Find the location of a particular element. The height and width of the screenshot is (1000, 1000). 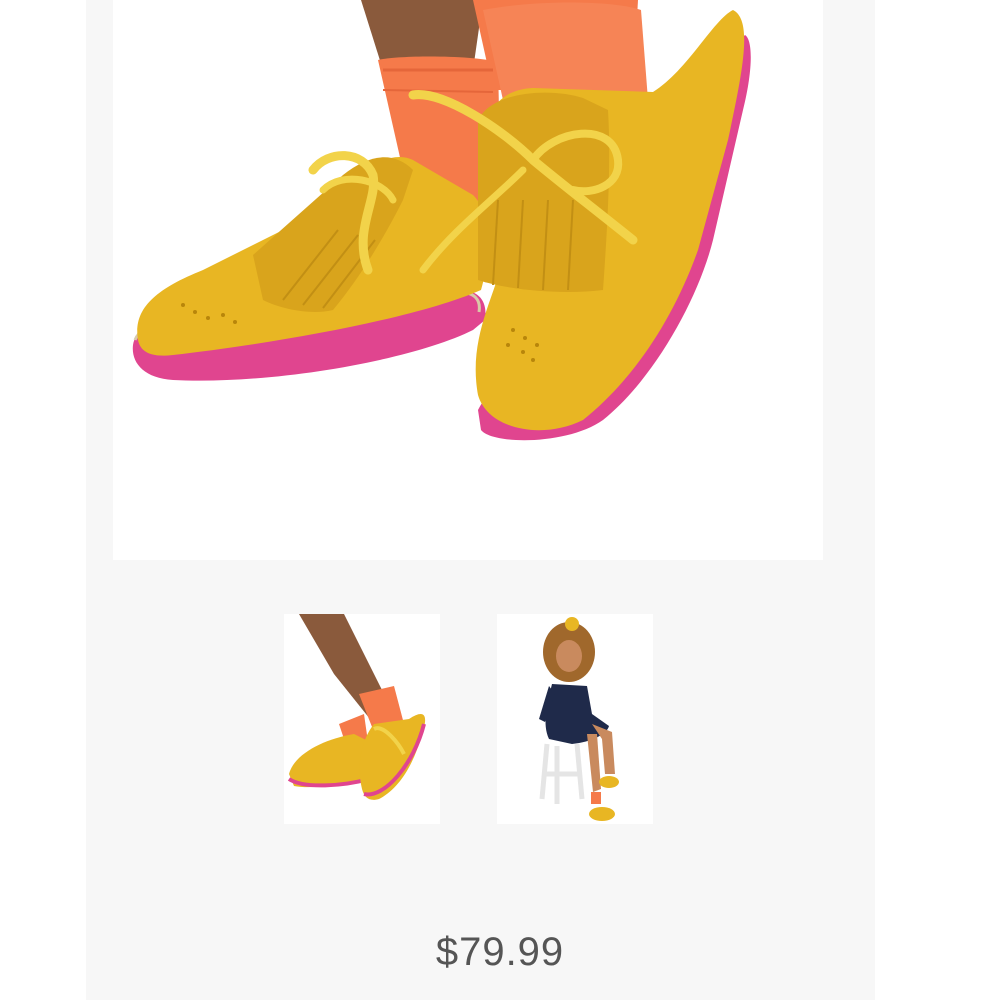

shoes-closeup-thumbnail-image is located at coordinates (362, 719).